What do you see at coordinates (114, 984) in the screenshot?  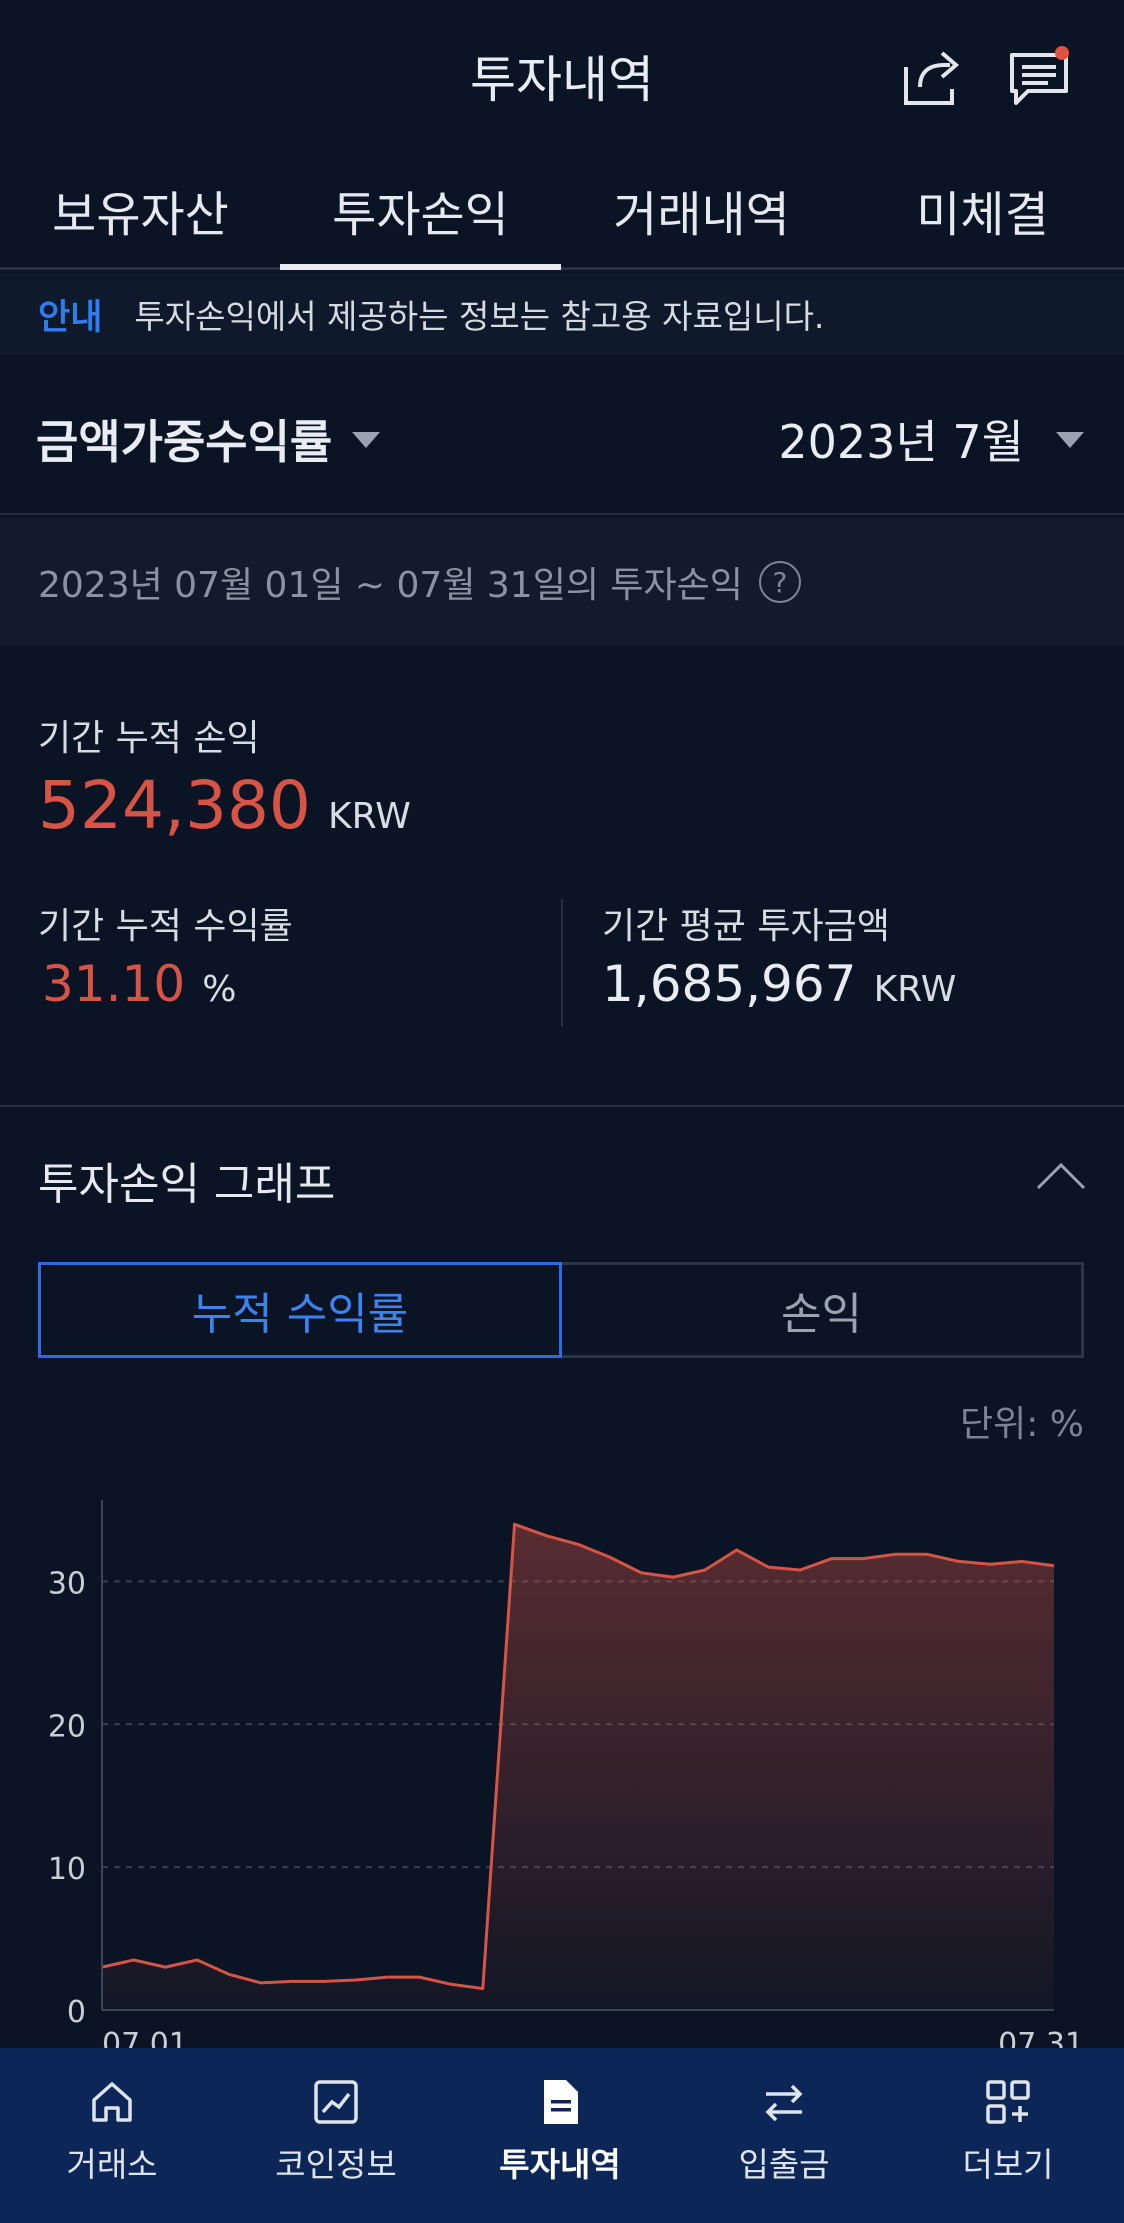 I see `cum-rate-value: 31.10` at bounding box center [114, 984].